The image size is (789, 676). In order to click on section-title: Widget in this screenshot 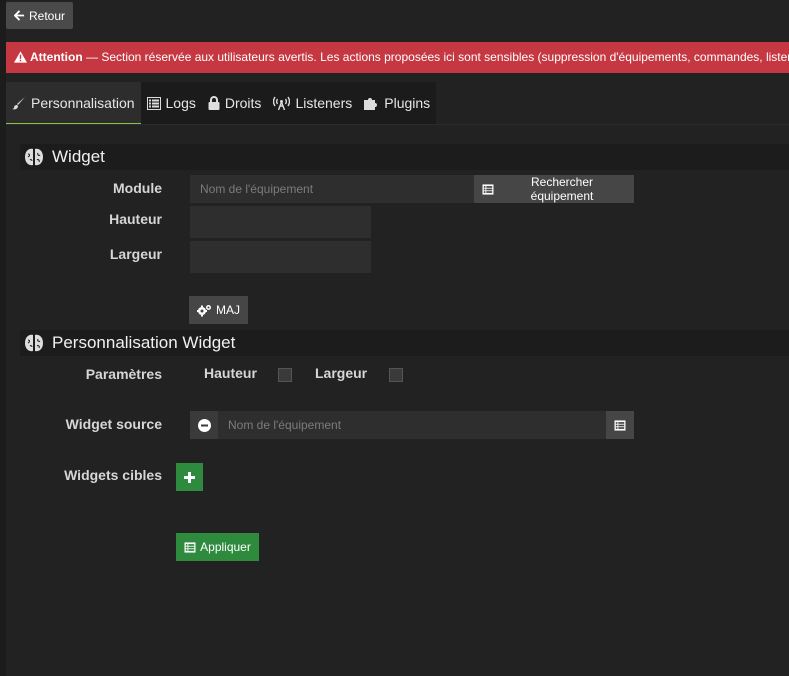, I will do `click(78, 156)`.